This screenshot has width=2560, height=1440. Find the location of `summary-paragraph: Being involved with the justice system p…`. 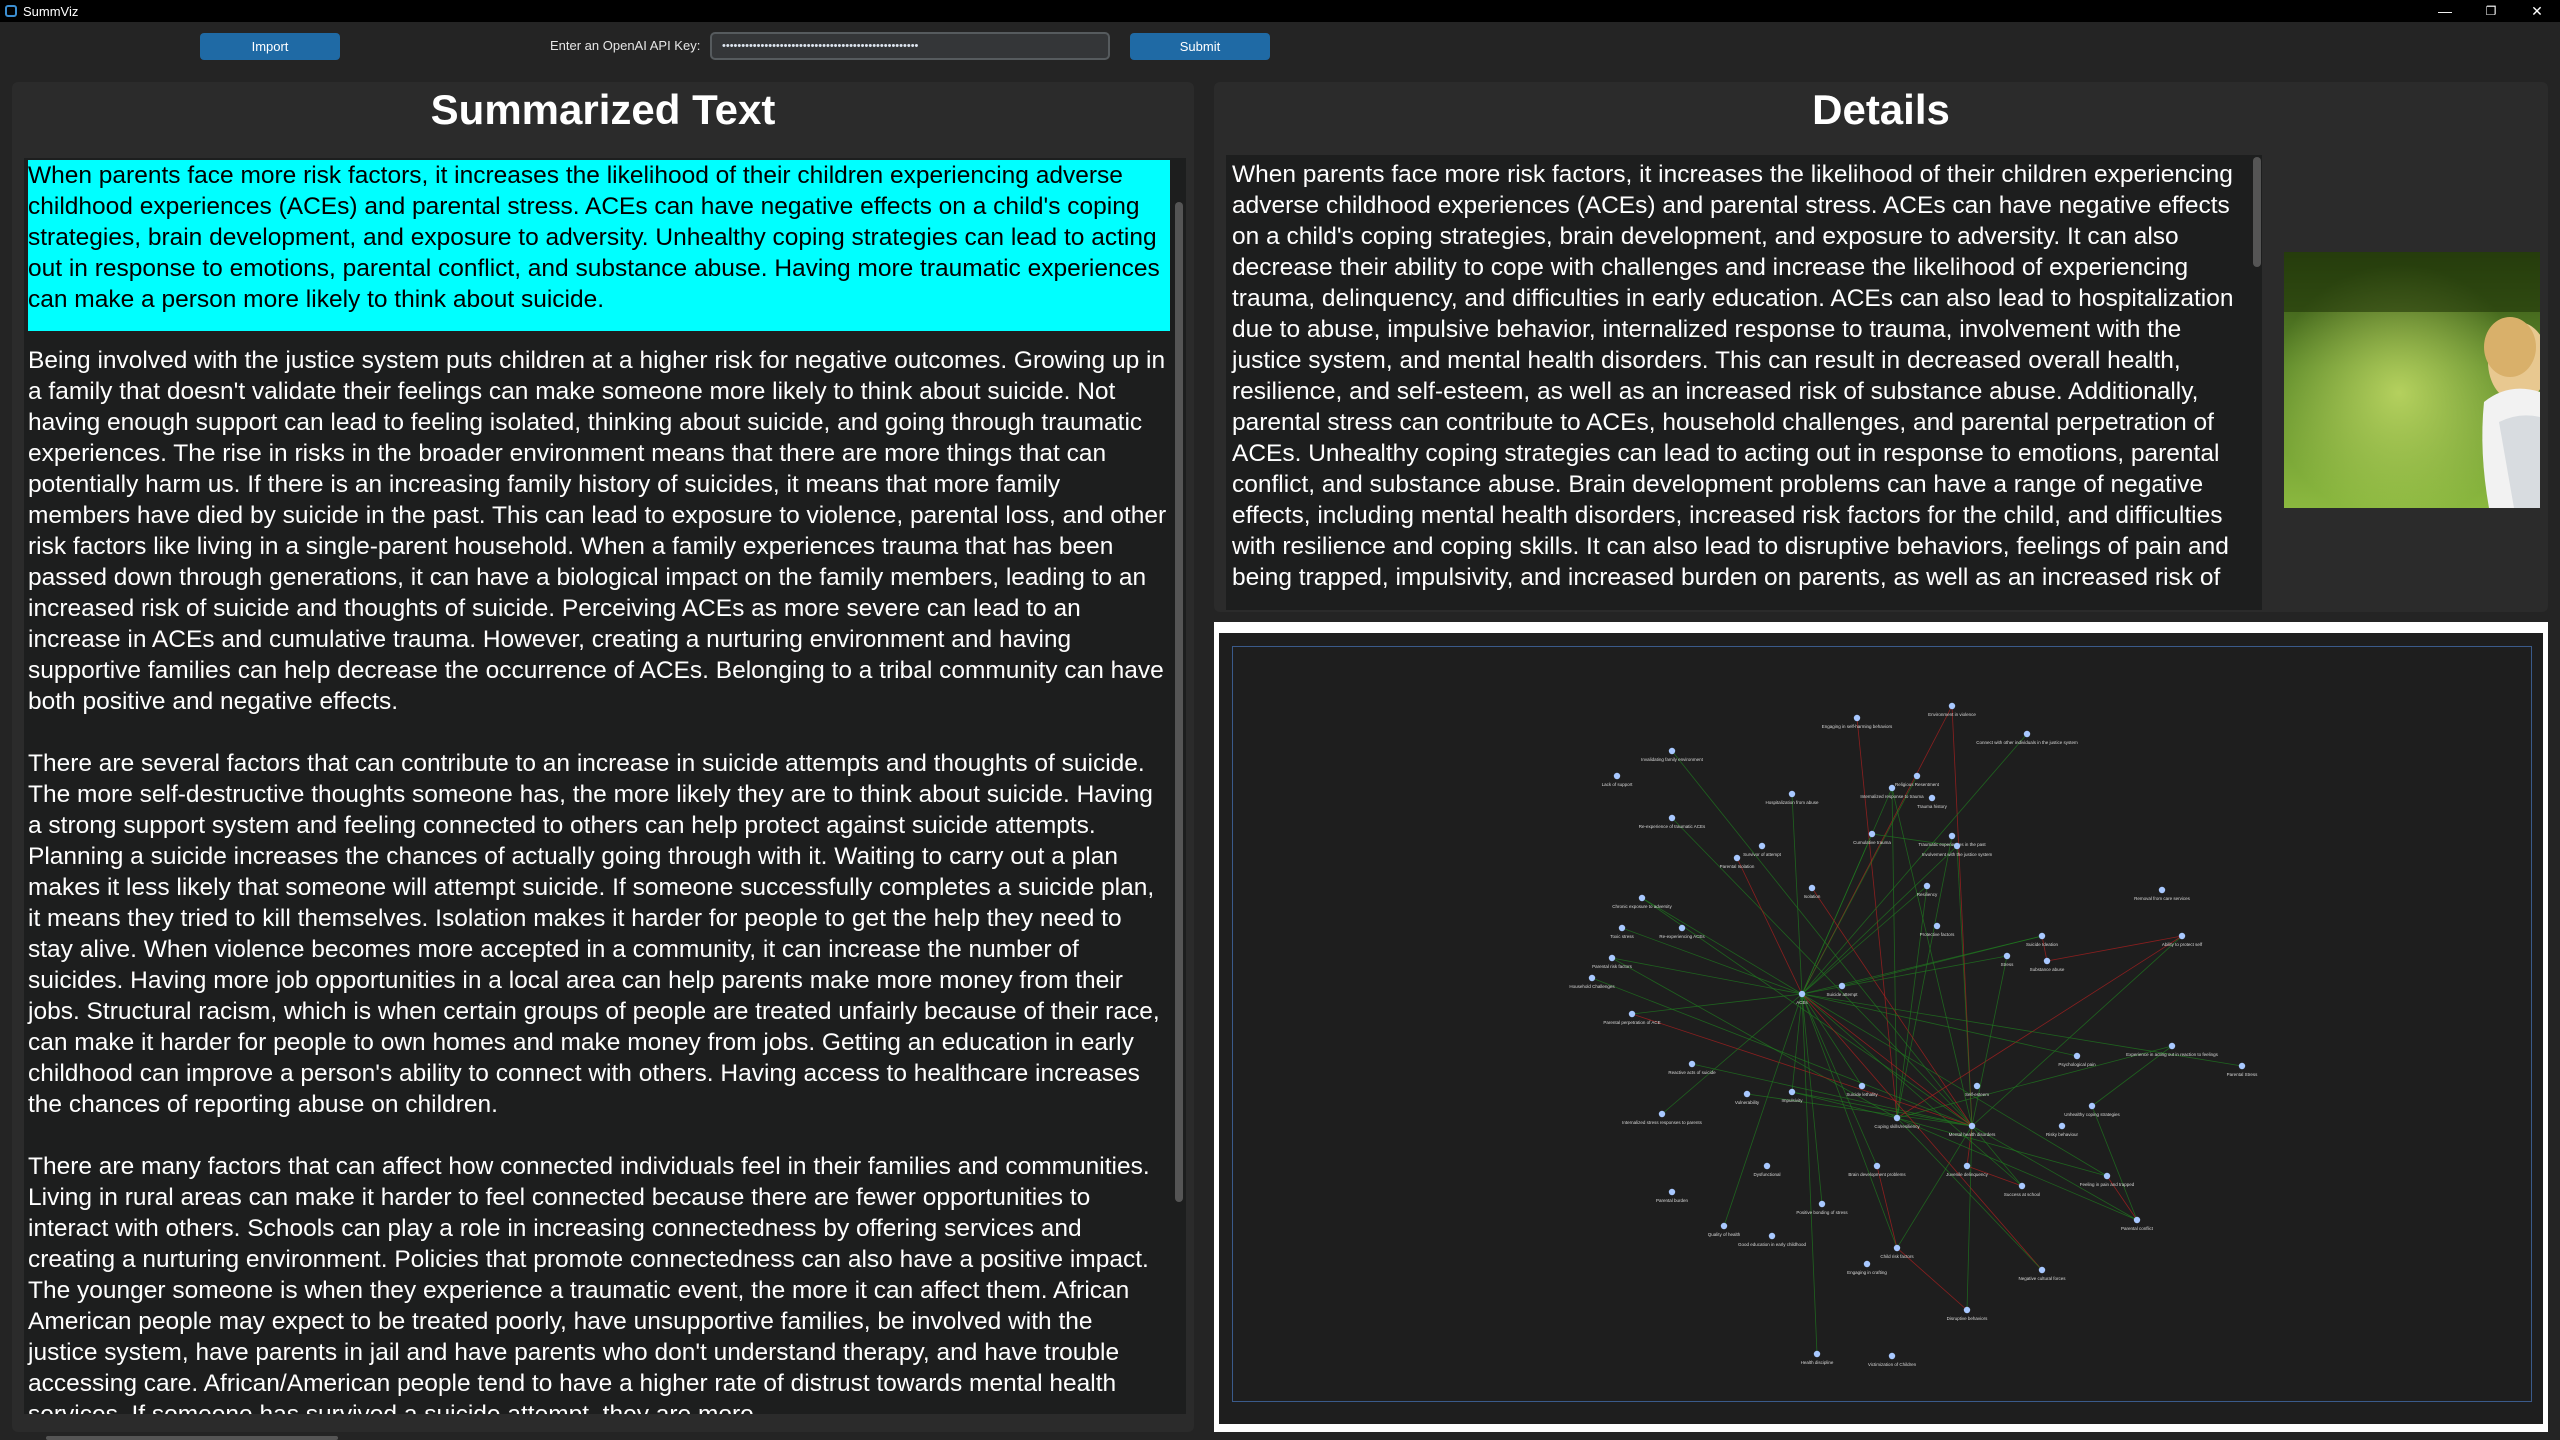

summary-paragraph: Being involved with the justice system p… is located at coordinates (599, 531).